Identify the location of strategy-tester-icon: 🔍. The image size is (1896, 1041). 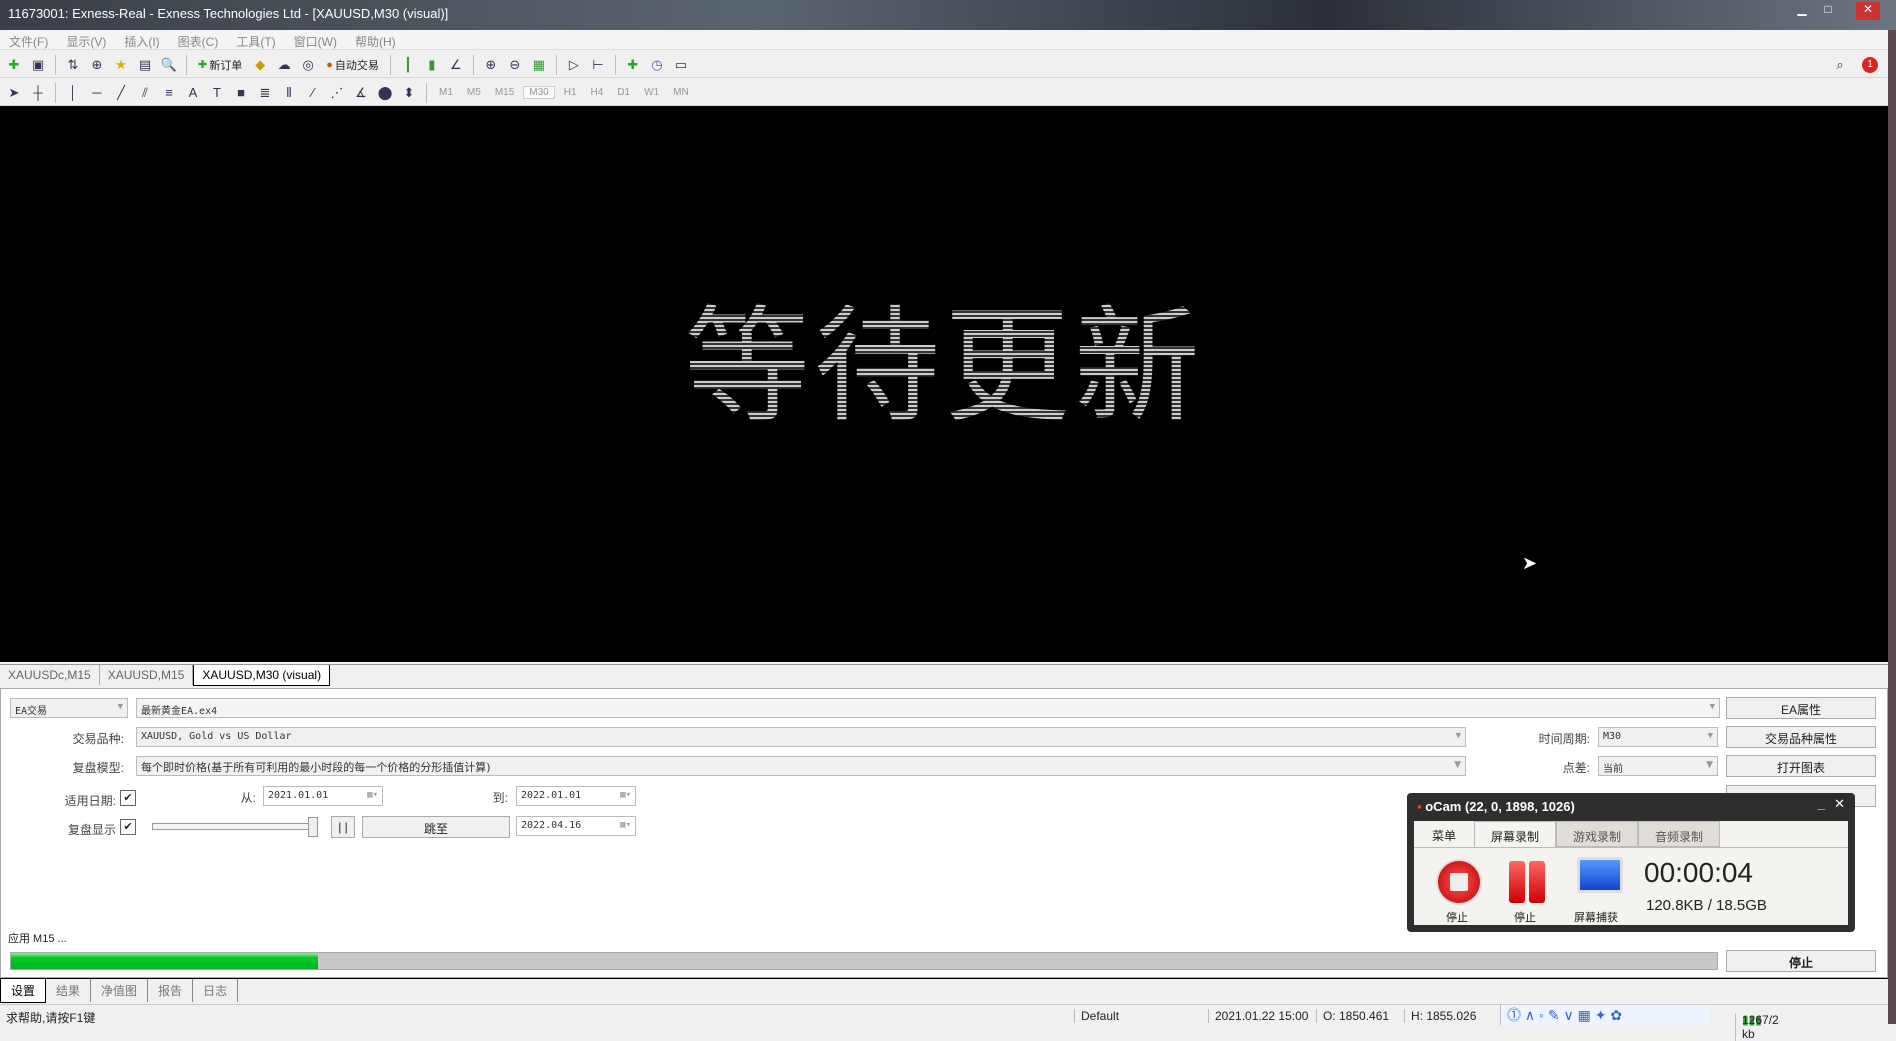
(169, 65).